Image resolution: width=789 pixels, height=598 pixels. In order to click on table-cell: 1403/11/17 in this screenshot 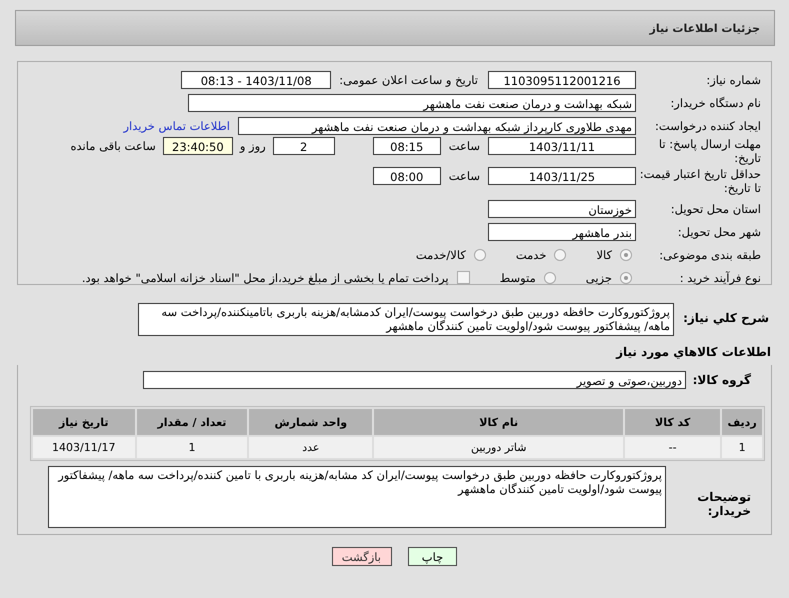, I will do `click(83, 447)`.